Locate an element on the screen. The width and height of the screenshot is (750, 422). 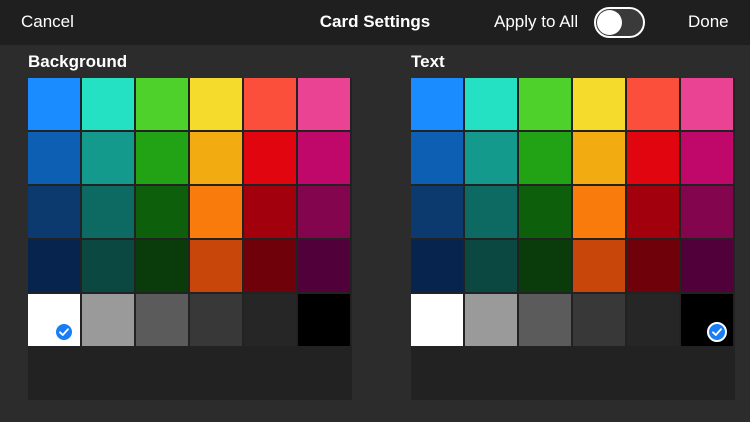
apply-to-all-label: Apply to All is located at coordinates (536, 21).